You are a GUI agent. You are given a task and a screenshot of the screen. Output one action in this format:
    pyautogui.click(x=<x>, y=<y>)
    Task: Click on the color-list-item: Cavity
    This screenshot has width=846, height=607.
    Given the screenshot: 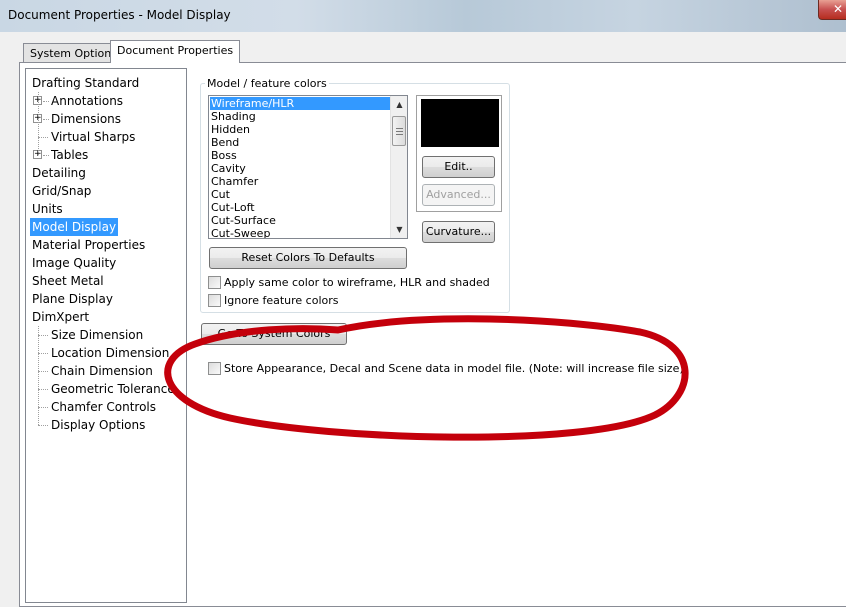 What is the action you would take?
    pyautogui.click(x=228, y=168)
    